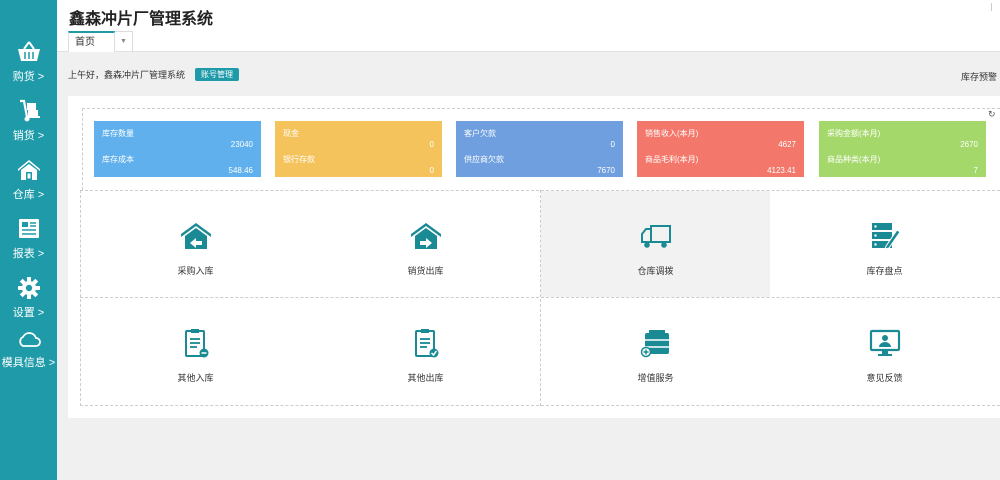 The width and height of the screenshot is (1000, 480). Describe the element at coordinates (177, 149) in the screenshot. I see `stat-card-inventory: 库存数量 23040 库存成本 548.46` at that location.